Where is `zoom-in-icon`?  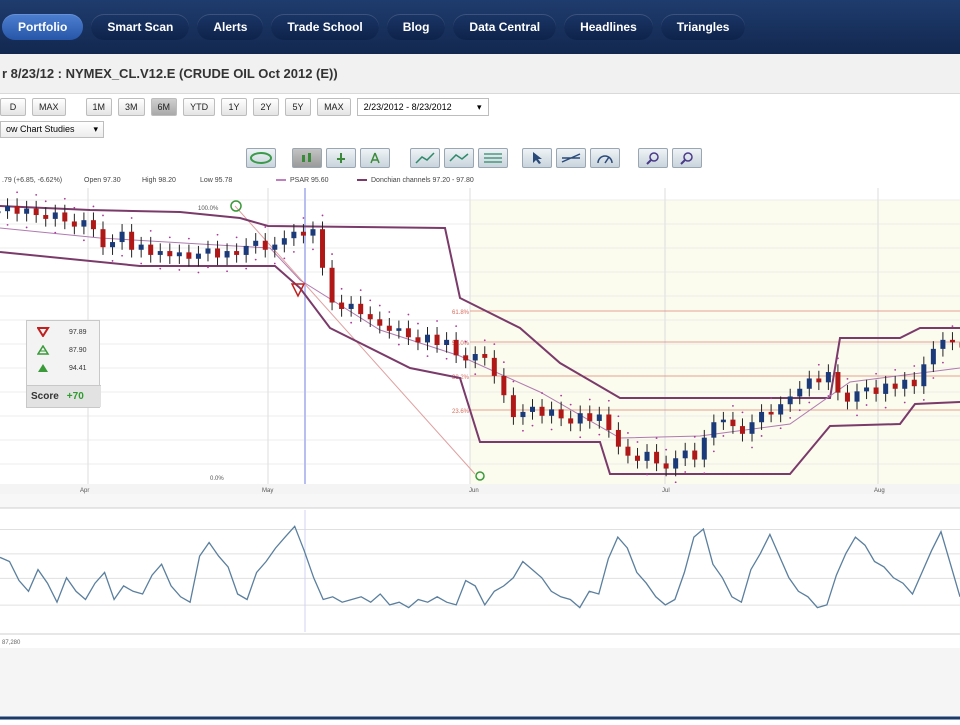 zoom-in-icon is located at coordinates (653, 158).